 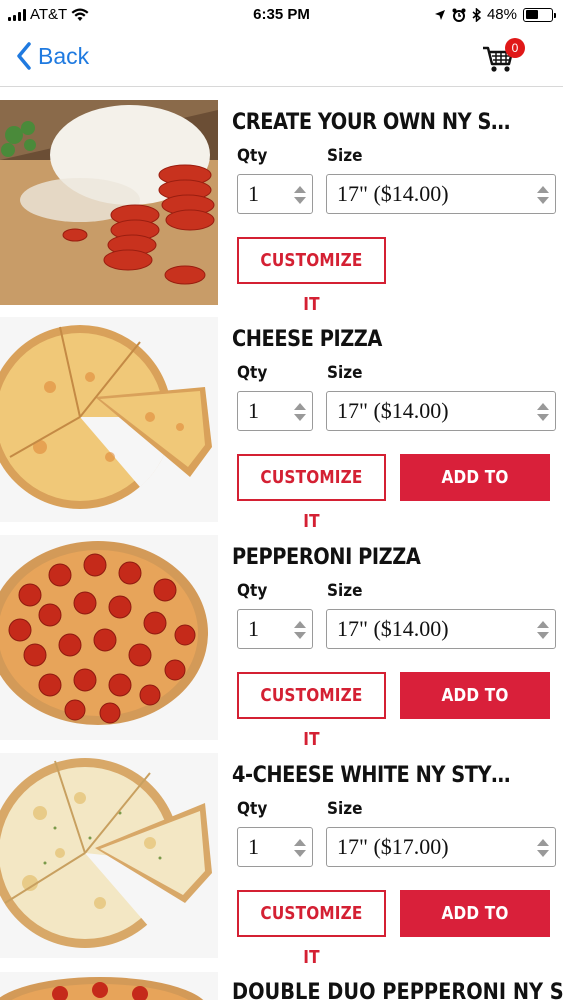 I want to click on bluetooth-icon, so click(x=476, y=14).